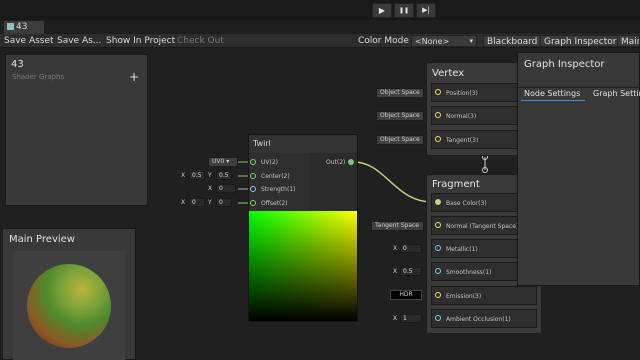 The height and width of the screenshot is (360, 640). Describe the element at coordinates (438, 115) in the screenshot. I see `normal-port` at that location.